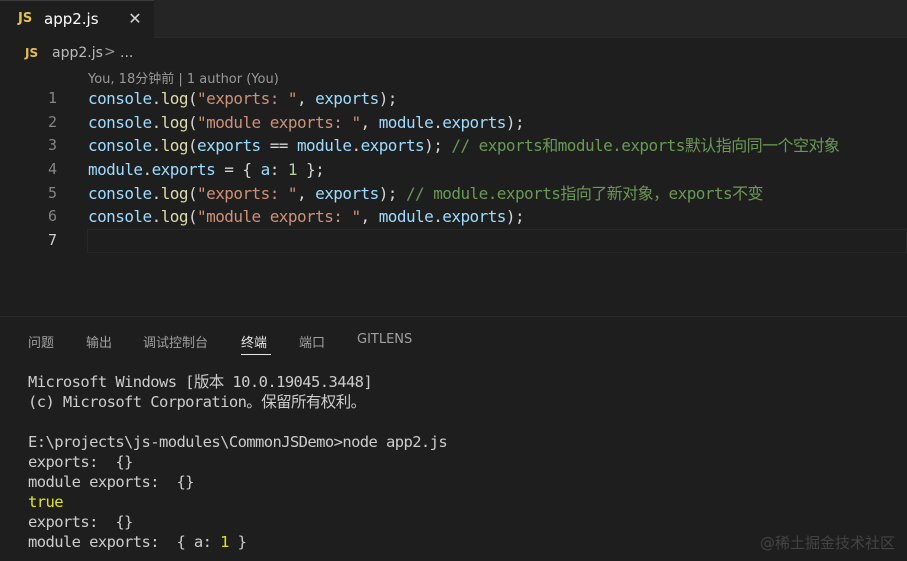  What do you see at coordinates (237, 402) in the screenshot?
I see `terminal-line: (c) Microsoft Corporation。保留所有权利。` at bounding box center [237, 402].